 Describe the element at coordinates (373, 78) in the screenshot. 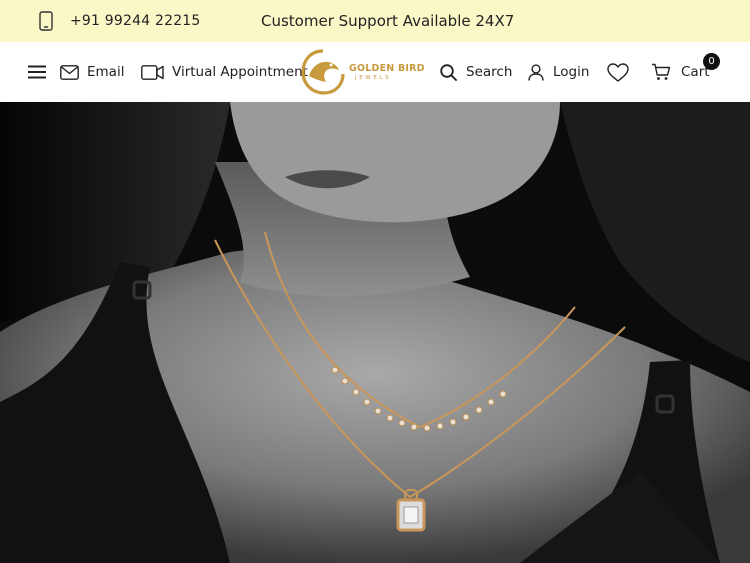

I see `logo-subtext: JEWELS` at that location.